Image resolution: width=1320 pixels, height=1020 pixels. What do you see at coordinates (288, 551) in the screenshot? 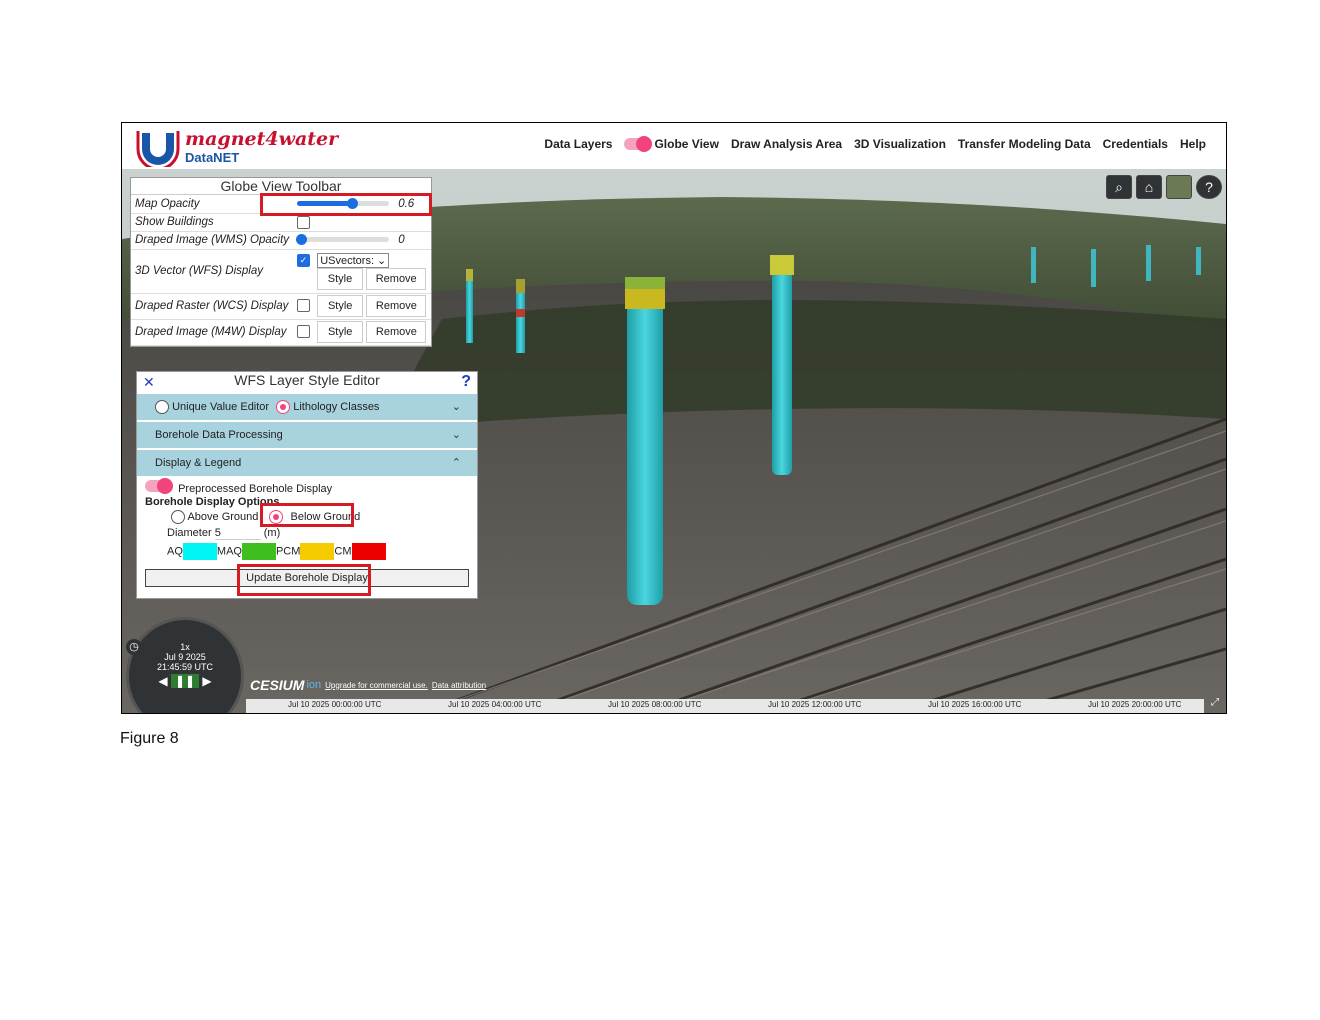
I see `legend-label-pcm: PCM` at bounding box center [288, 551].